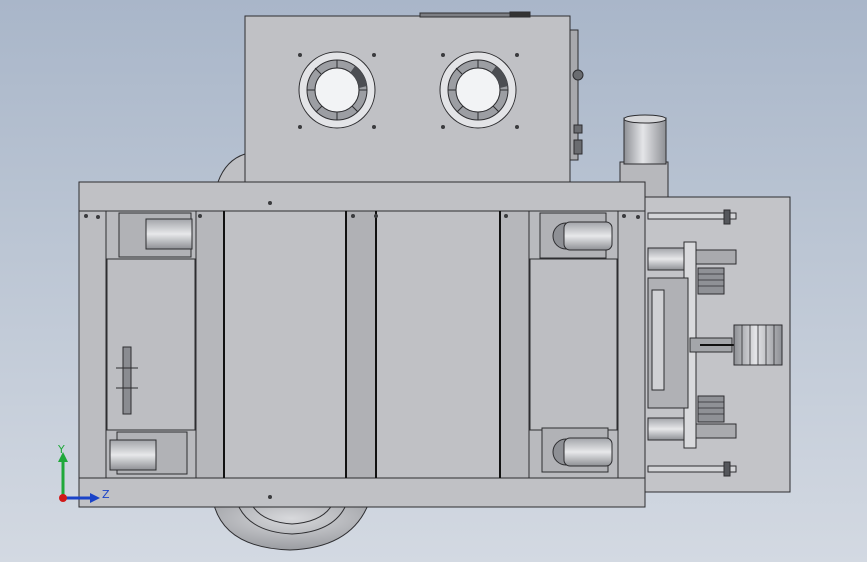 This screenshot has height=562, width=867. What do you see at coordinates (106, 494) in the screenshot?
I see `z-axis-label: Z` at bounding box center [106, 494].